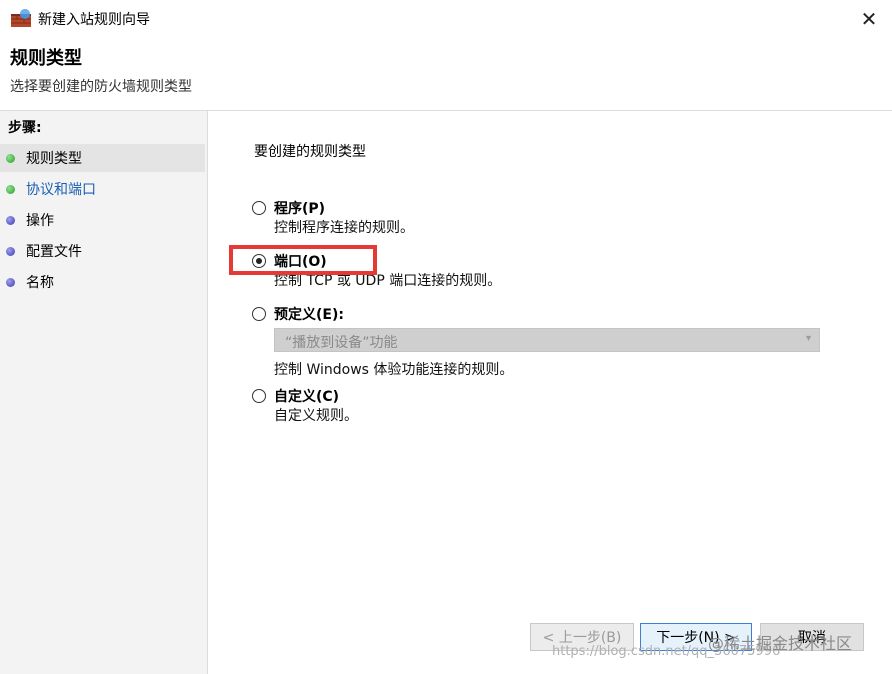  I want to click on wizard-header: 规则类型 选择要创建的防火墙规则类型, so click(446, 74).